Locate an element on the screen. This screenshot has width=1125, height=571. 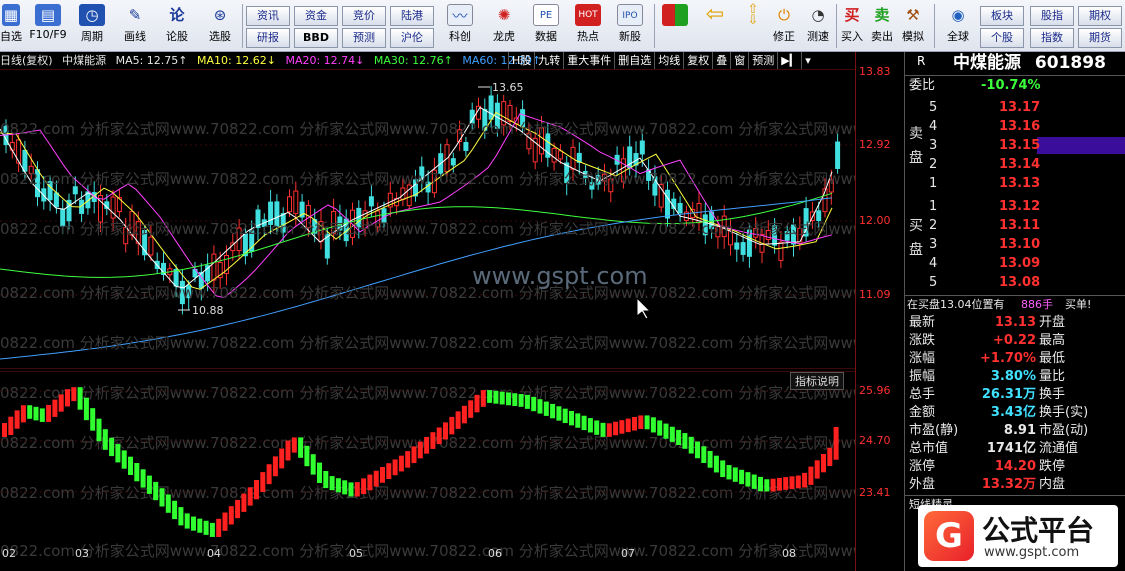
indicator-info-button: 指标说明 is located at coordinates (817, 381).